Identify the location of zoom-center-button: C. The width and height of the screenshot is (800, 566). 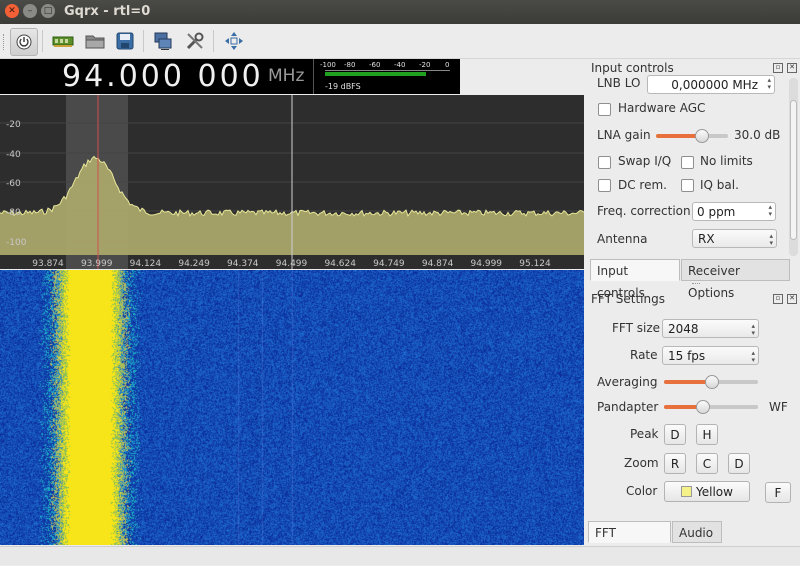
(707, 463).